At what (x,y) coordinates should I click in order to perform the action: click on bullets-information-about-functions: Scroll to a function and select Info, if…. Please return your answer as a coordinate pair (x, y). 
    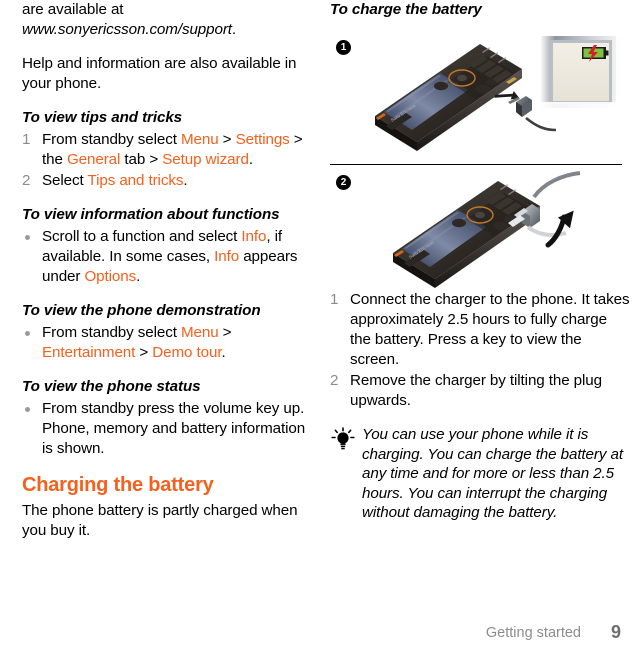
    Looking at the image, I should click on (166, 257).